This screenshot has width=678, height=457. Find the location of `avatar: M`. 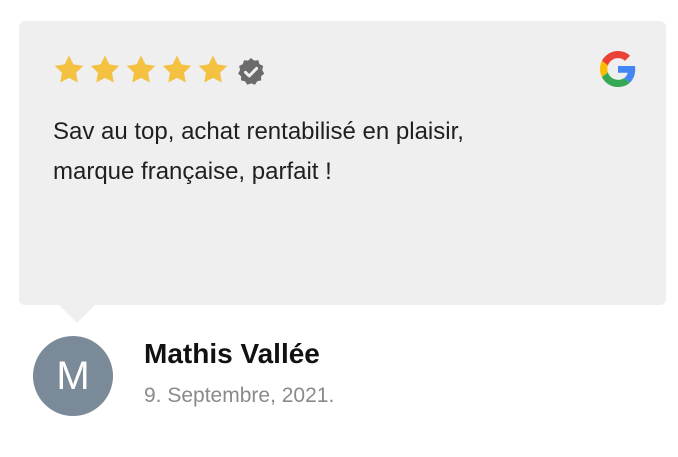

avatar: M is located at coordinates (73, 376).